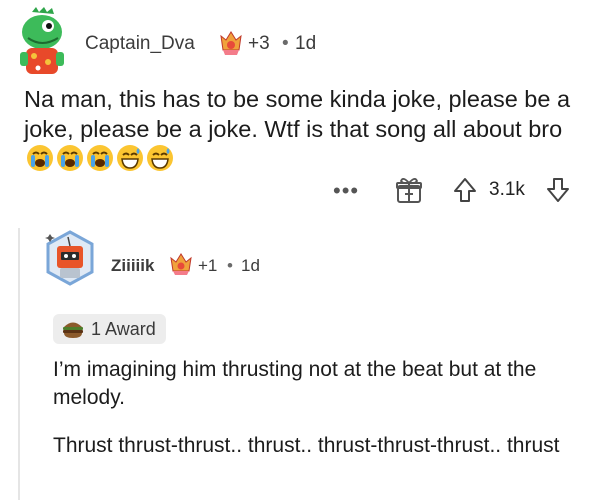 Image resolution: width=599 pixels, height=500 pixels. Describe the element at coordinates (73, 329) in the screenshot. I see `burger-award-icon` at that location.